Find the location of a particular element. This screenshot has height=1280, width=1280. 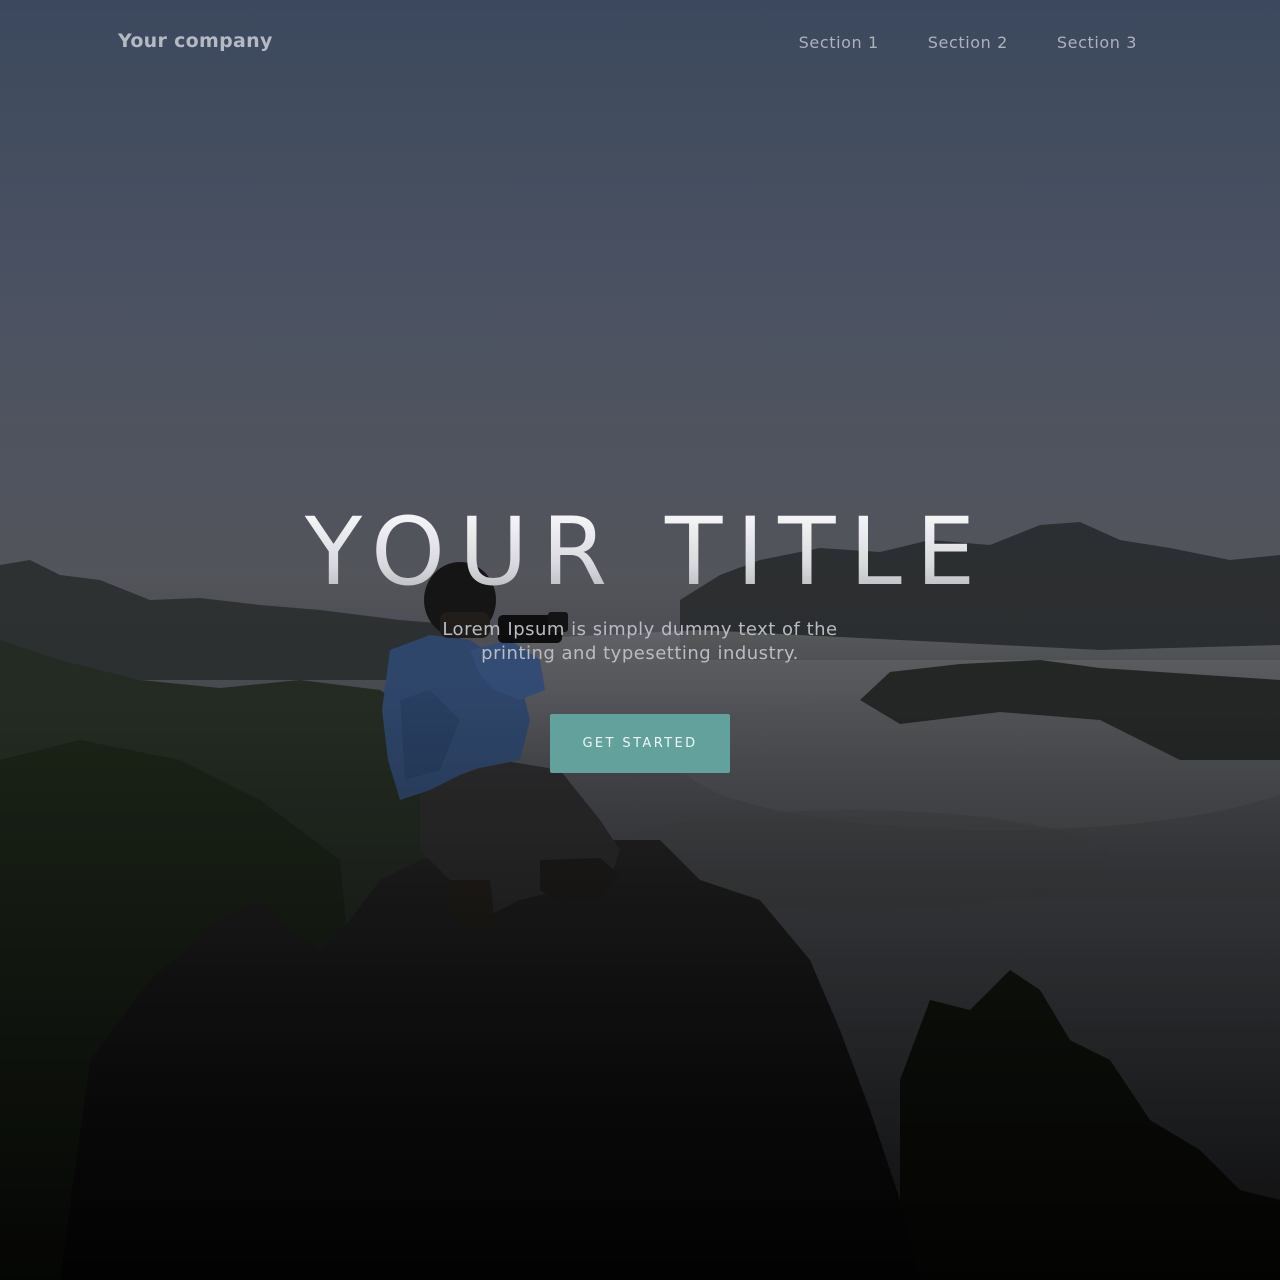

nav-links: Section 1 Section 2 Section 3 is located at coordinates (968, 42).